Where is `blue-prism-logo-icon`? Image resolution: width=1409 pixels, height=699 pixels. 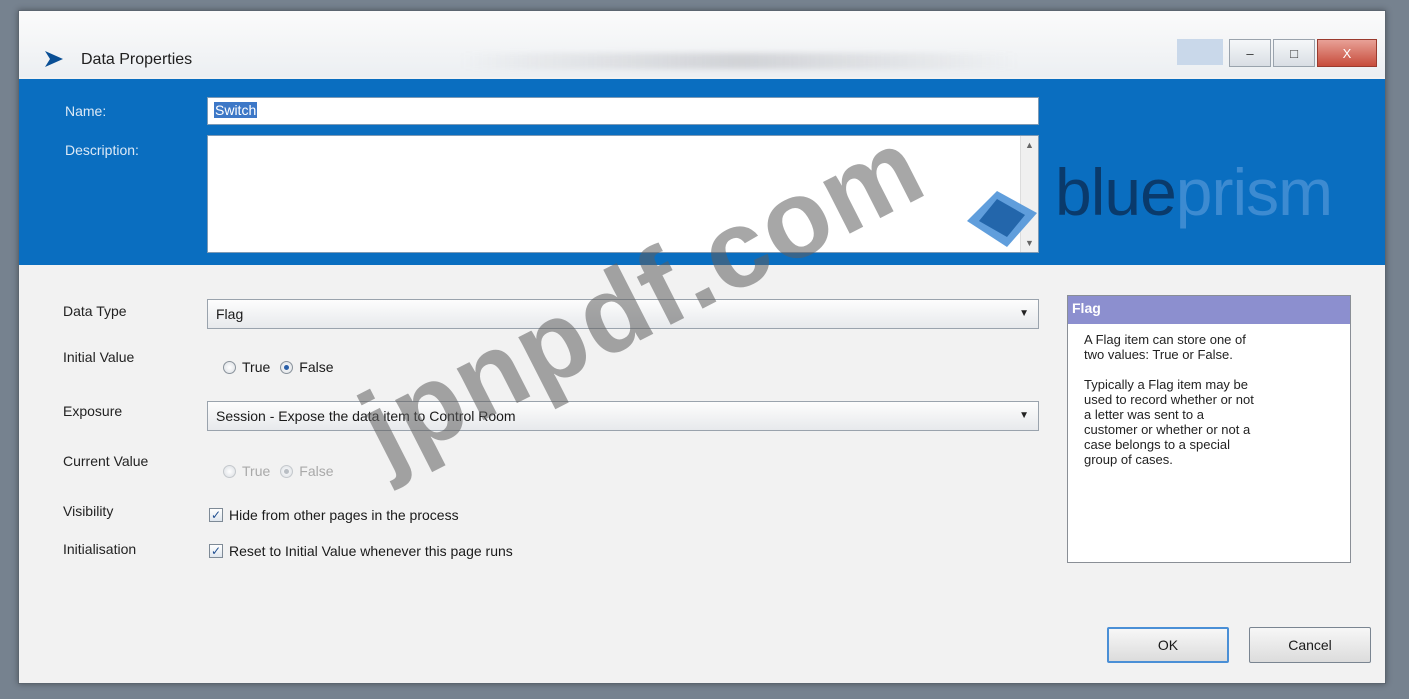
blue-prism-logo-icon is located at coordinates (1002, 219).